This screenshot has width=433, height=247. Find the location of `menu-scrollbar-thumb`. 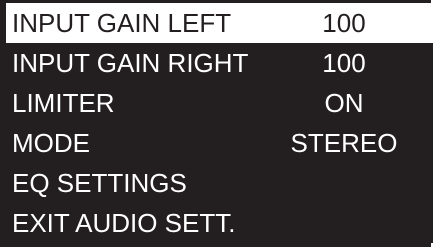

menu-scrollbar-thumb is located at coordinates (431, 23).